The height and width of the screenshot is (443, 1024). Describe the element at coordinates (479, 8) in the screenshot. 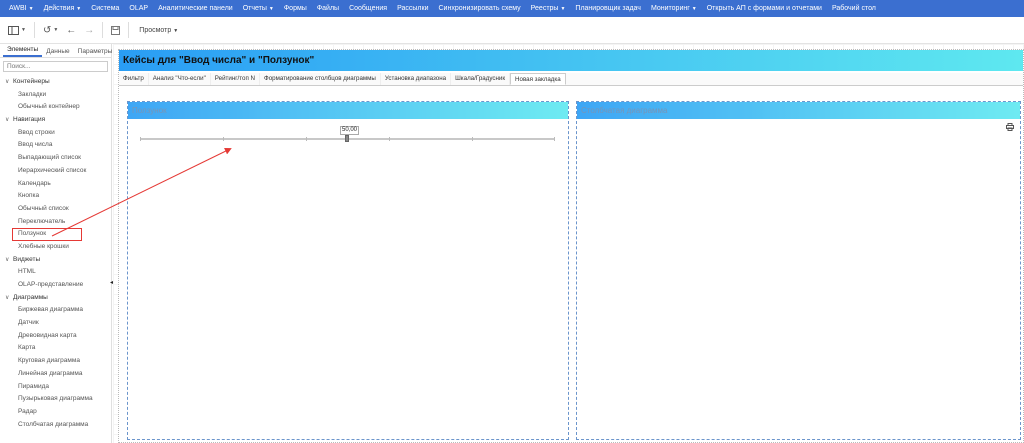

I see `menu-item-10: Синхронизировать схему` at that location.